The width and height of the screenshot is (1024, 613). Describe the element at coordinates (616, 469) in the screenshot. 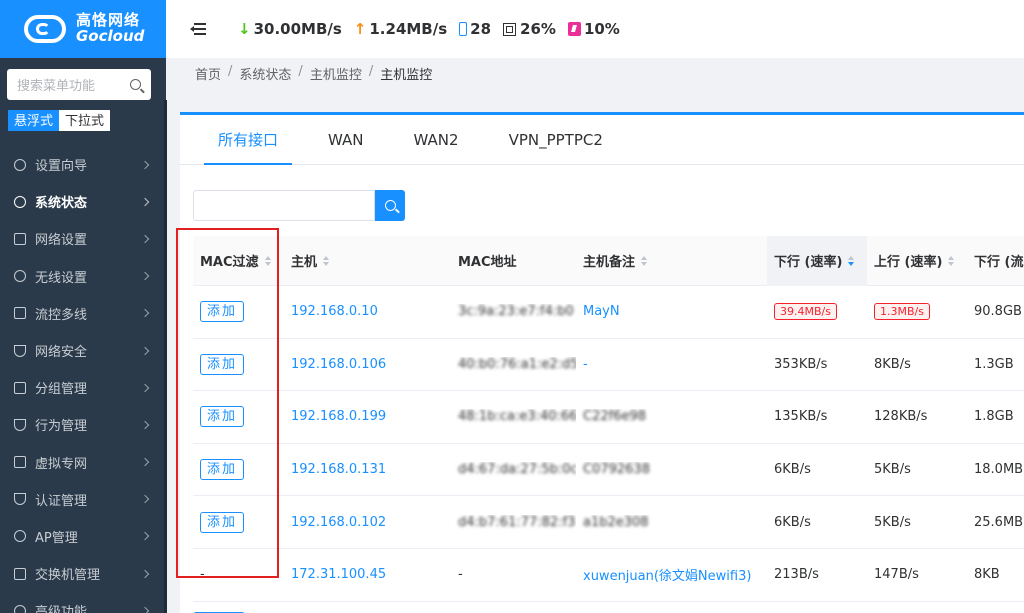

I see `host-note-link: C0792638` at that location.